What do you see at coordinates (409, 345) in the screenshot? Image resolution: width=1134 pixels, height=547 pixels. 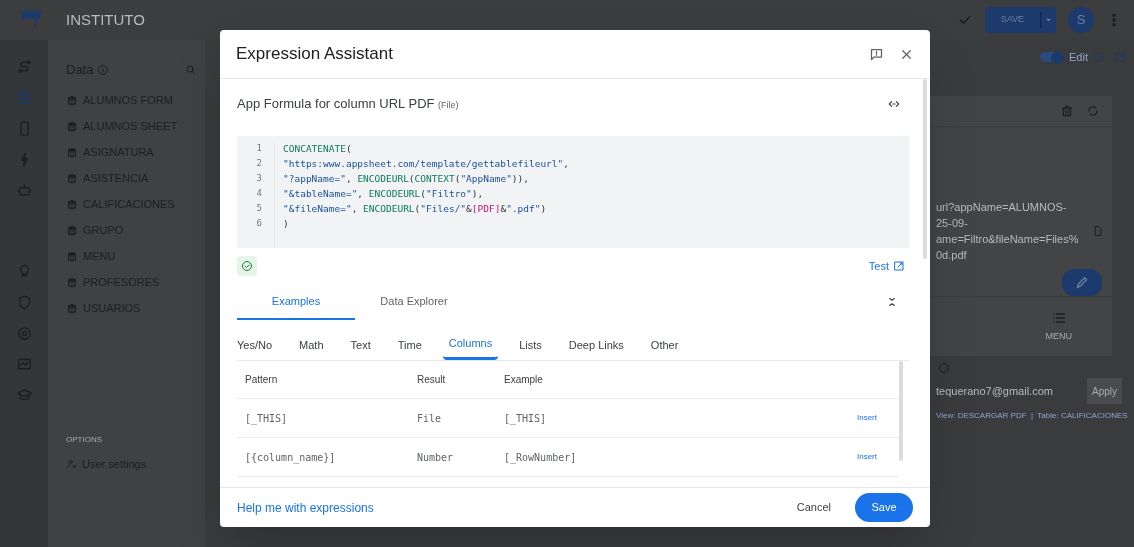 I see `category-tab: Time` at bounding box center [409, 345].